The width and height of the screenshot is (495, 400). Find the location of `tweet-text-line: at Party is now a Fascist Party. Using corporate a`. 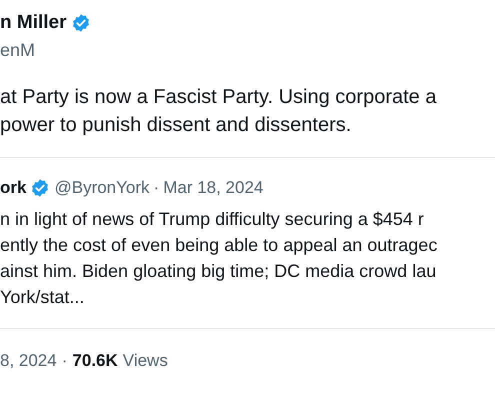

tweet-text-line: at Party is now a Fascist Party. Using corporate a is located at coordinates (218, 97).